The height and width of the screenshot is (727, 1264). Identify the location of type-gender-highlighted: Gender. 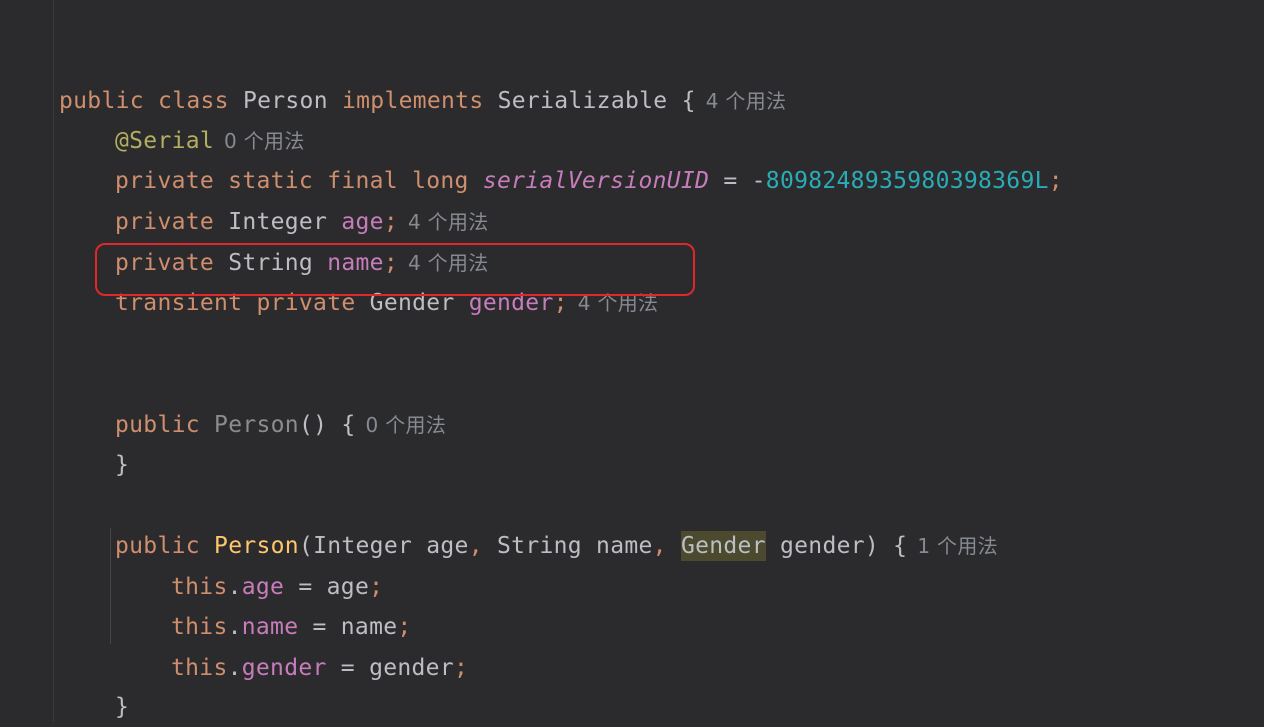
(723, 546).